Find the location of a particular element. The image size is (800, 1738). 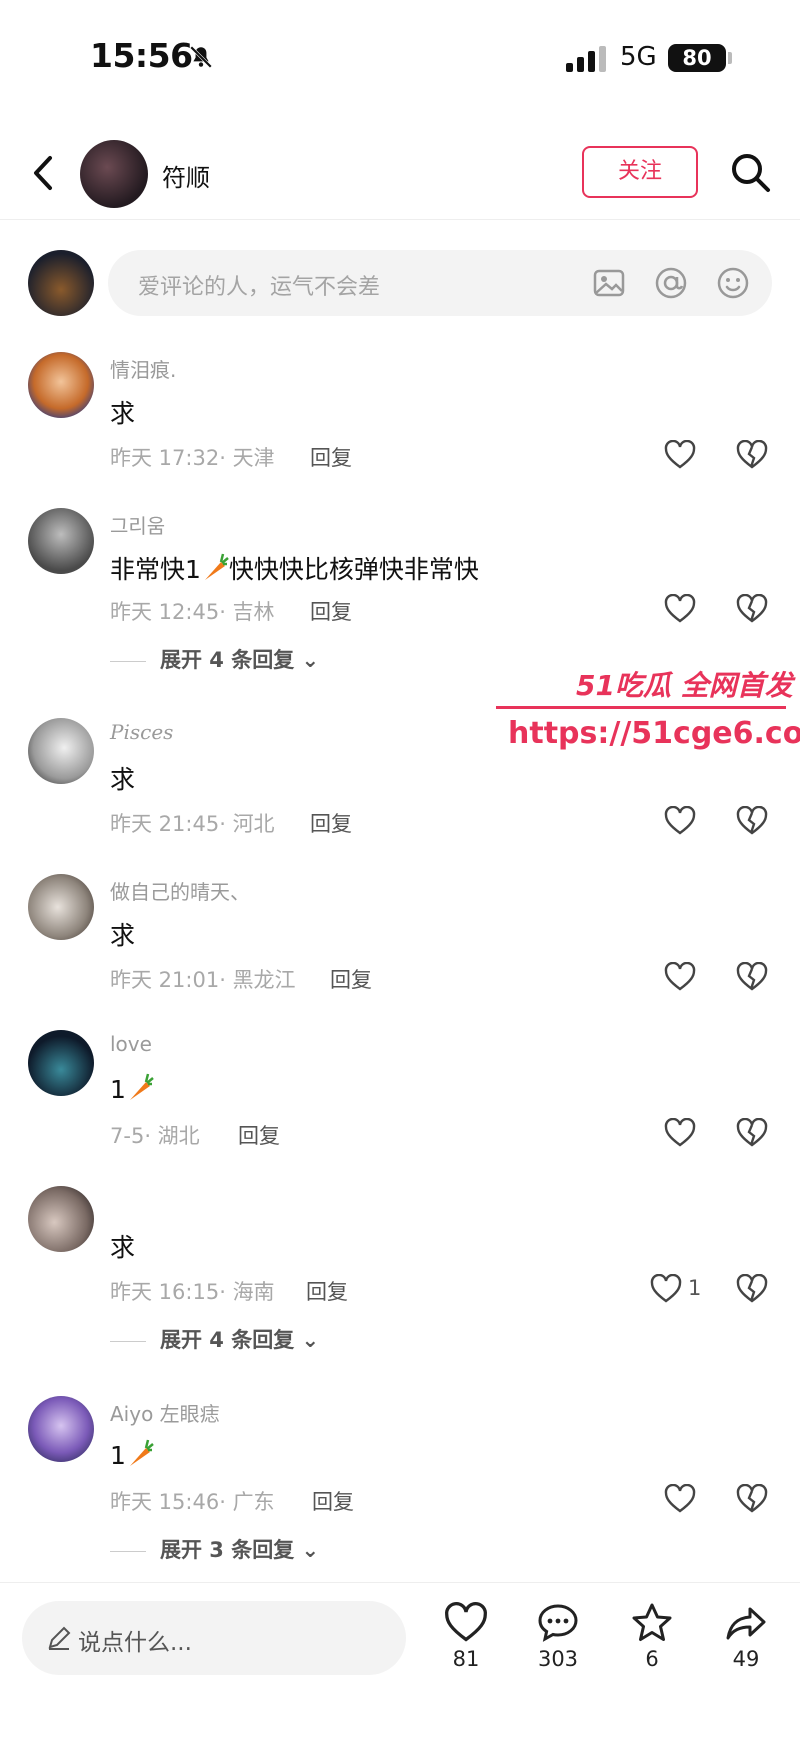

my-avatar is located at coordinates (61, 283).